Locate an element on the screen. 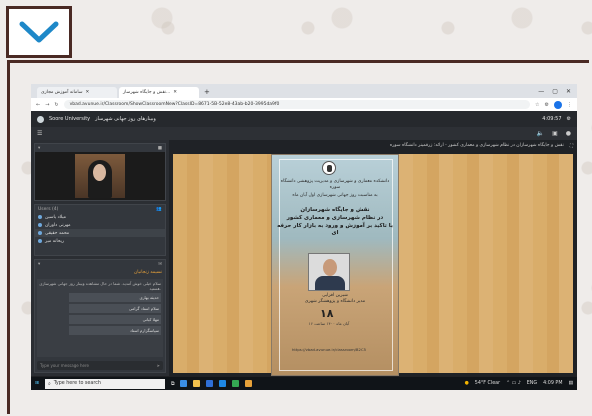 The width and height of the screenshot is (592, 416). room-name: وبینارهای روز جهانی شهرساز is located at coordinates (125, 119).